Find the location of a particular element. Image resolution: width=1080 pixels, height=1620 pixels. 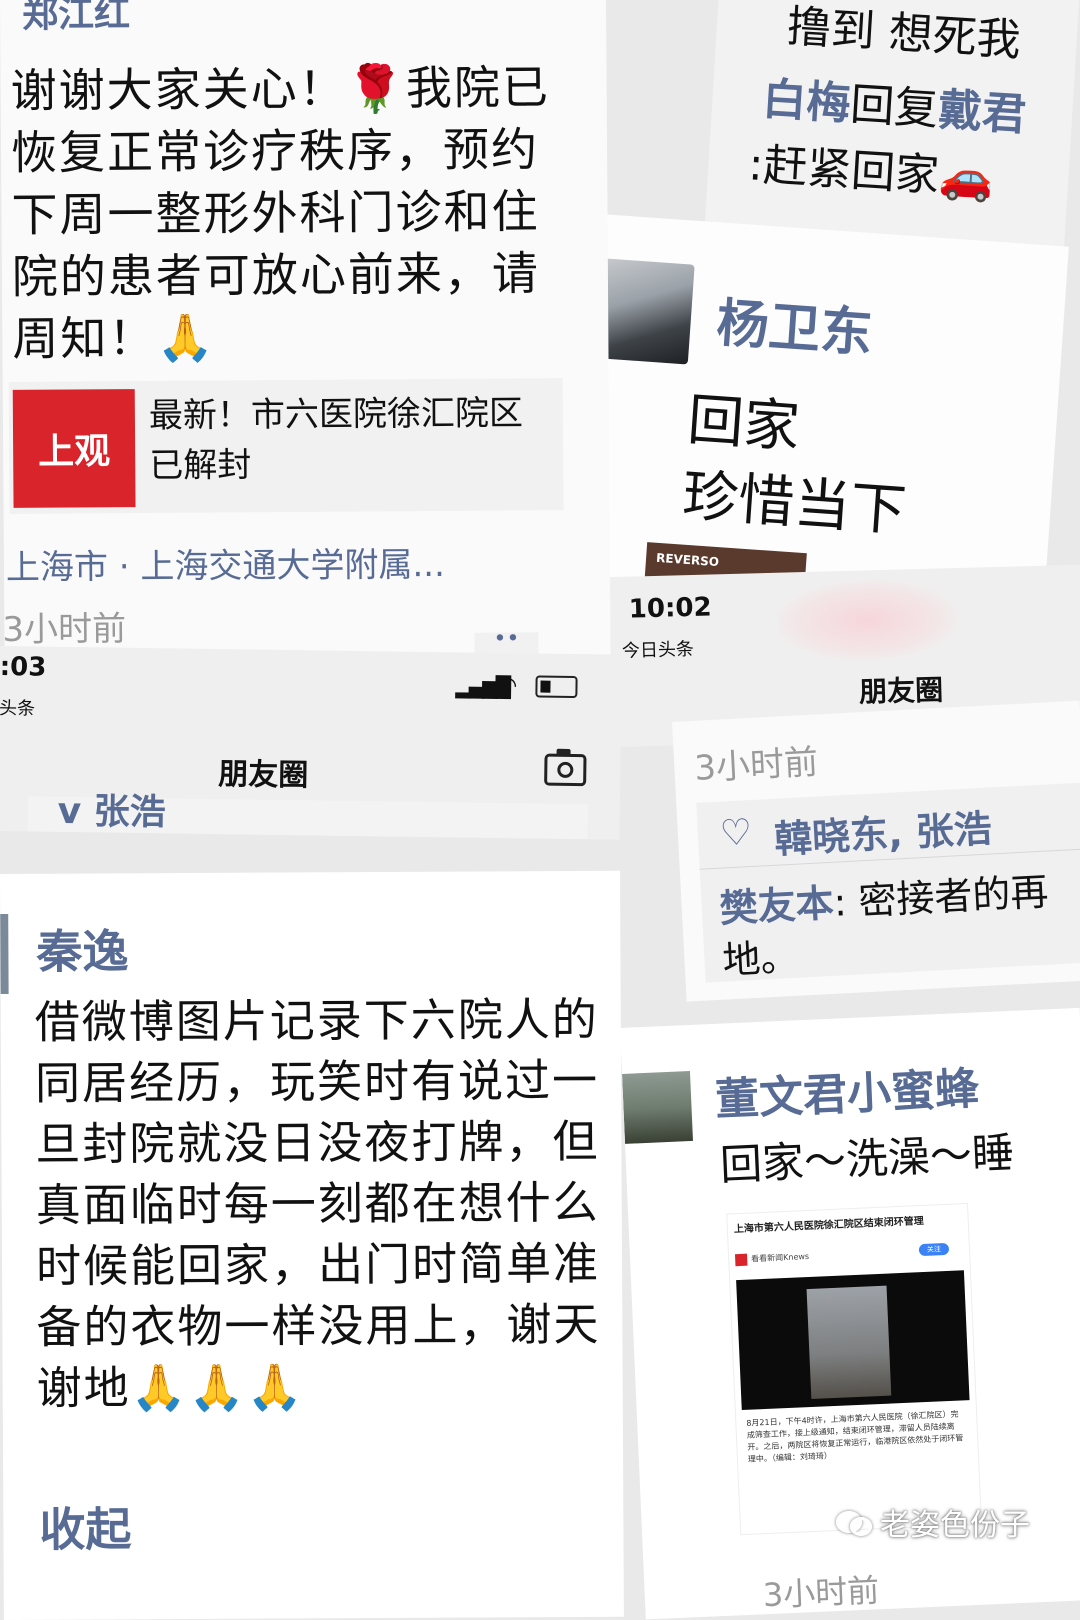

comment-fragment-top-right: 撸到 想死我 白梅回复戴君 :赶紧回家🚗 is located at coordinates (892, 125).